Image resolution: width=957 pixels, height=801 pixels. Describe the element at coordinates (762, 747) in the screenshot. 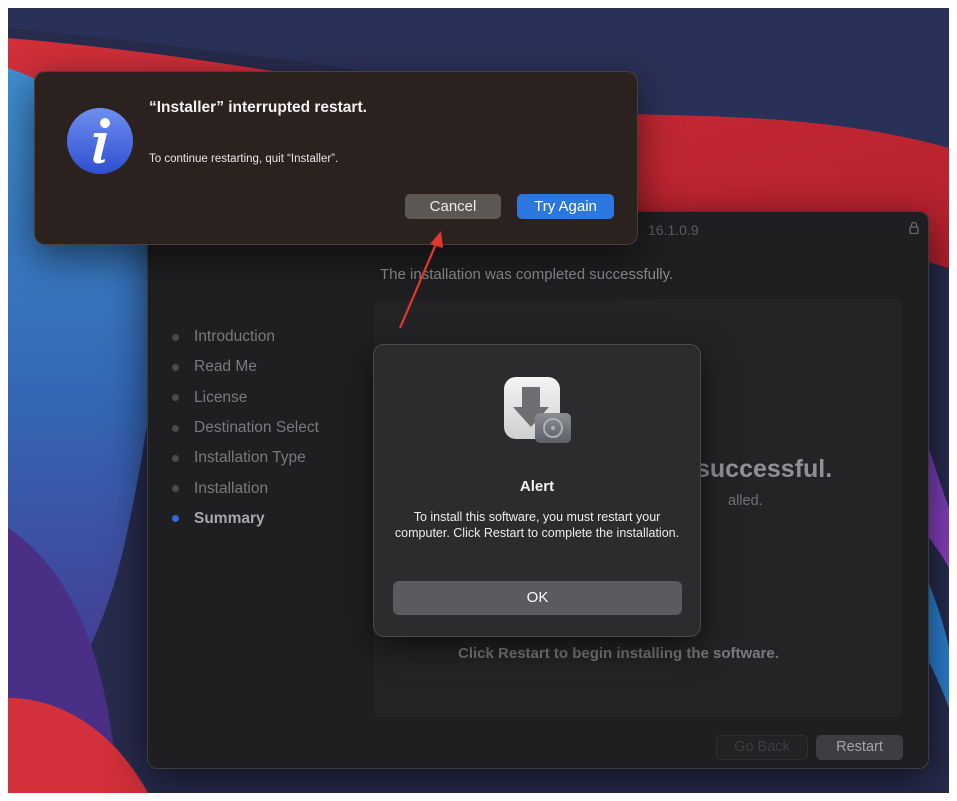

I see `go-back-button: Go Back` at that location.